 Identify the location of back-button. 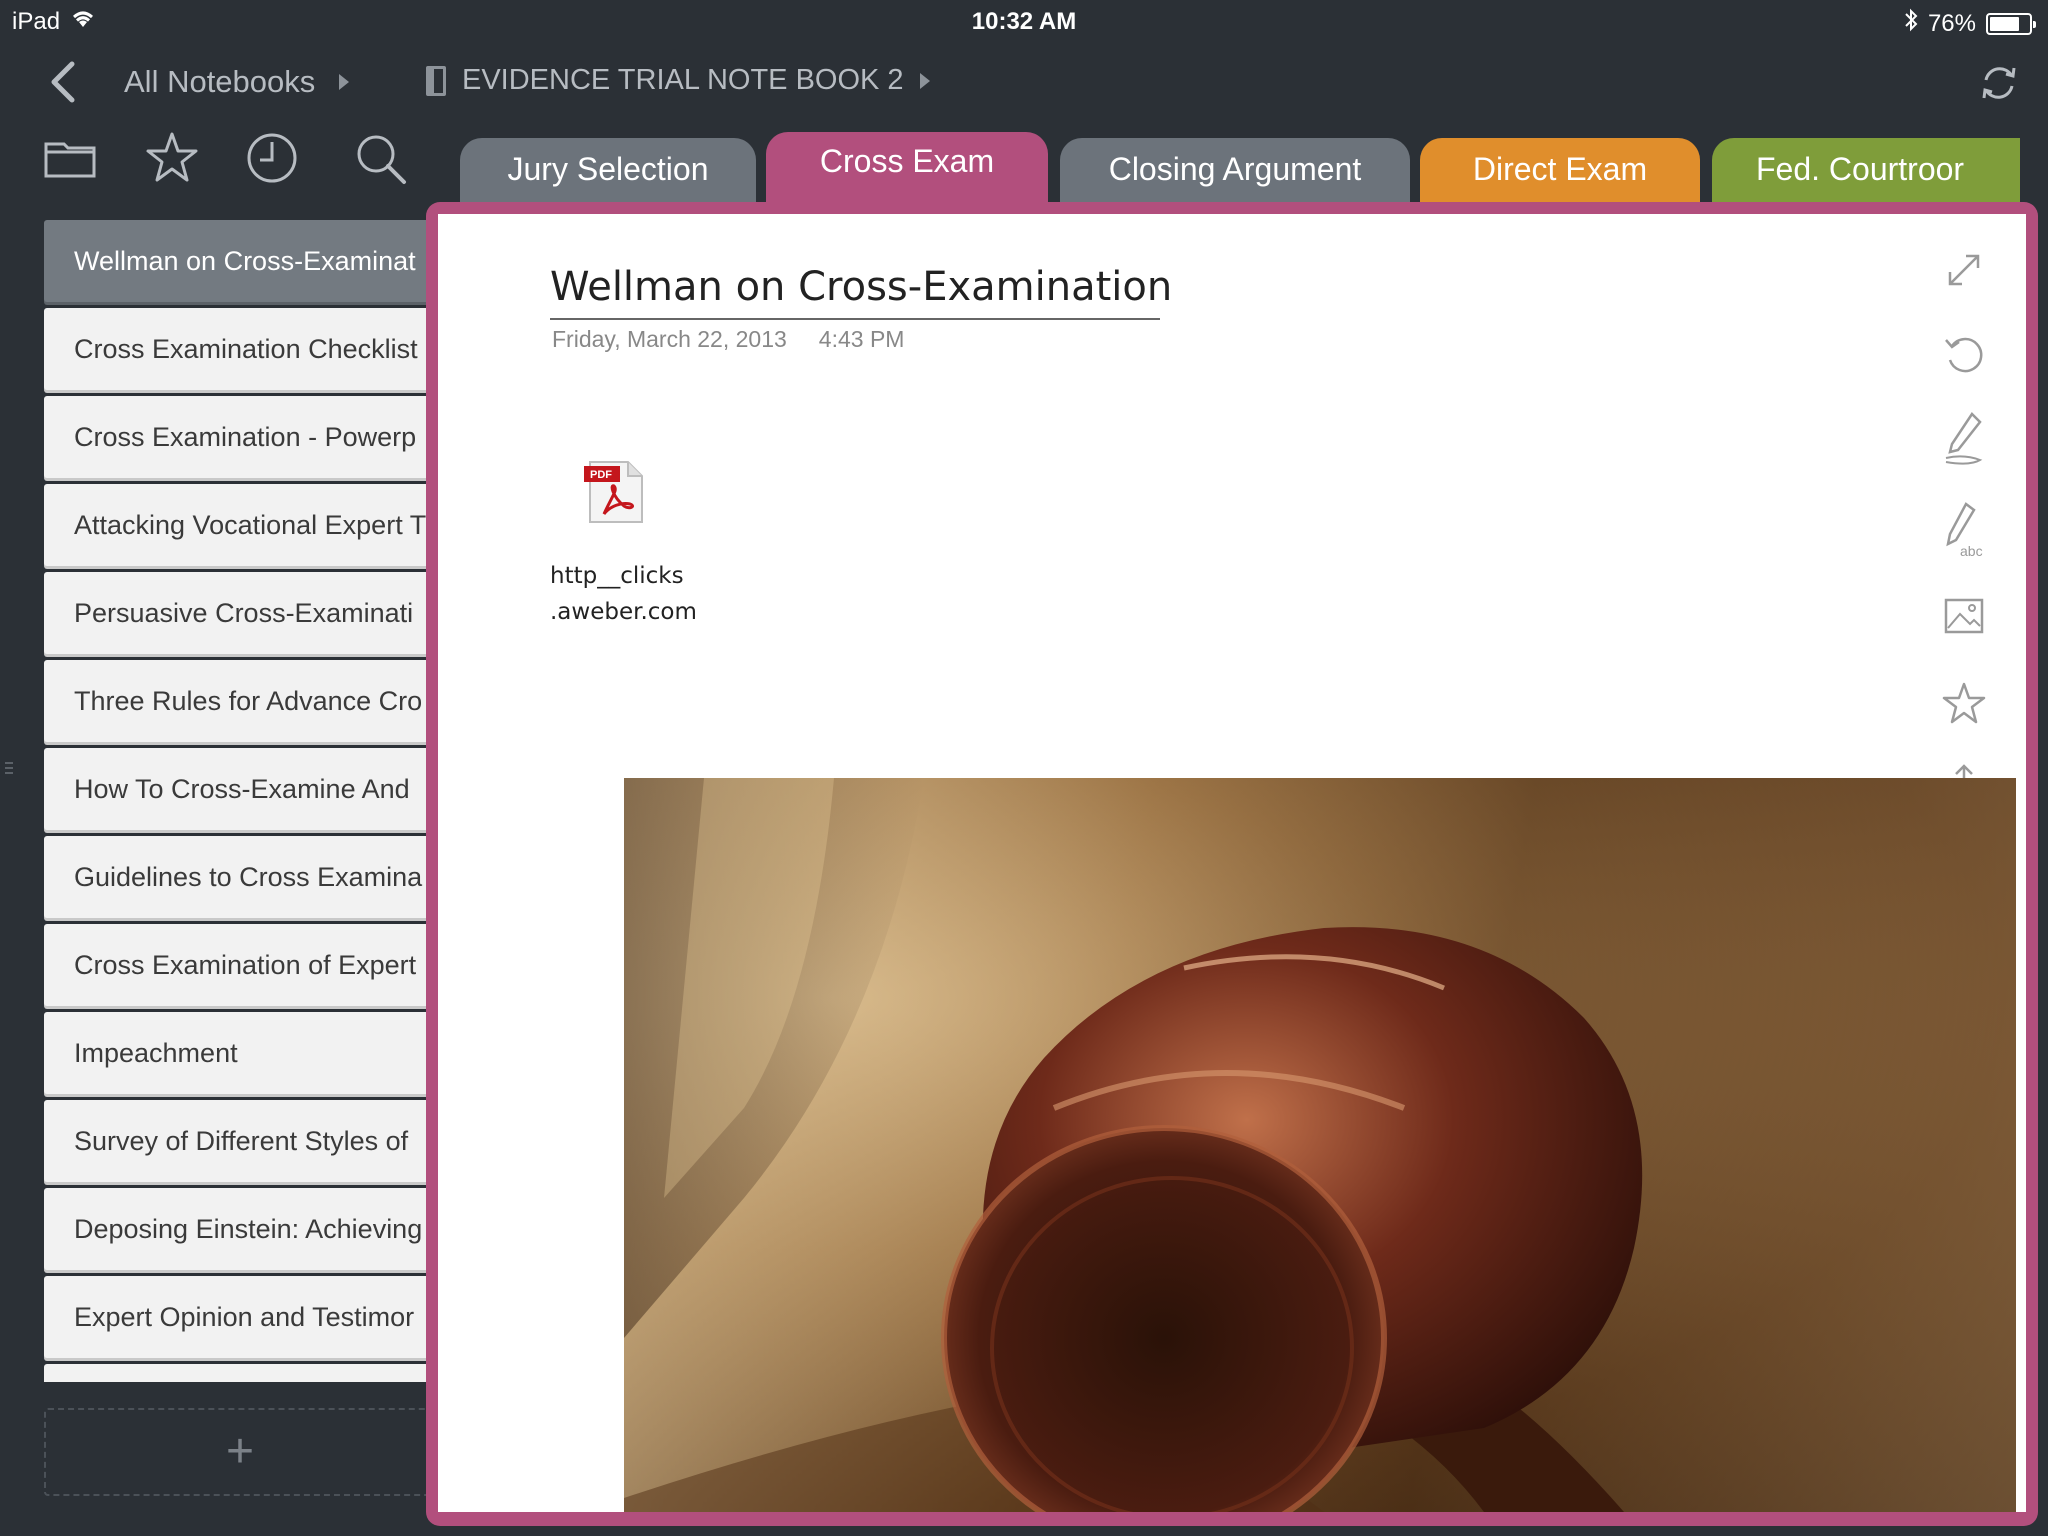
(64, 82).